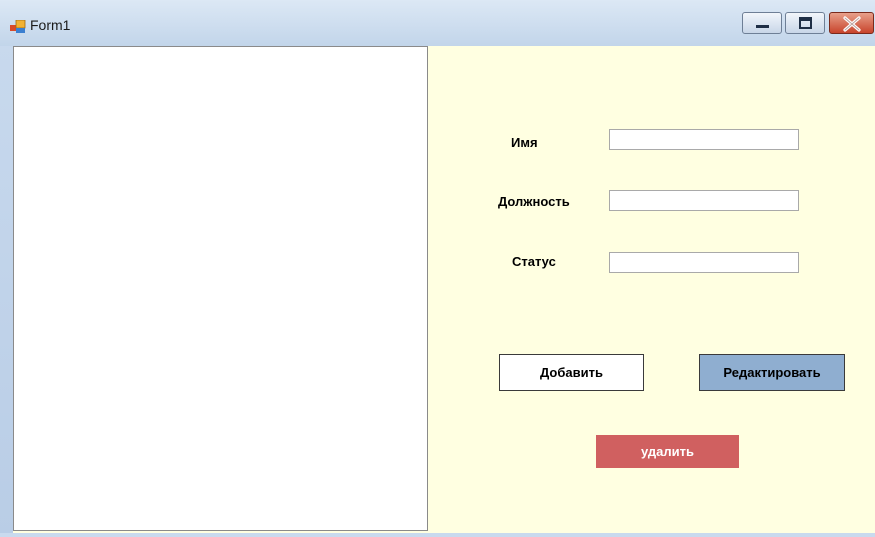 This screenshot has height=537, width=875. What do you see at coordinates (762, 23) in the screenshot?
I see `minimize-button` at bounding box center [762, 23].